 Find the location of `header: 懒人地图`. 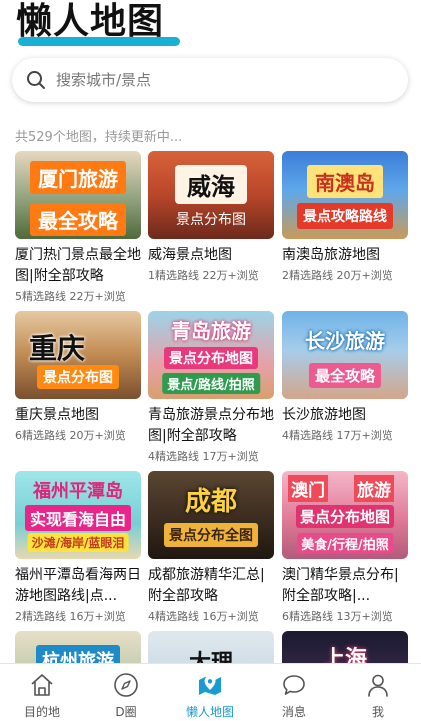

header: 懒人地图 is located at coordinates (98, 24).